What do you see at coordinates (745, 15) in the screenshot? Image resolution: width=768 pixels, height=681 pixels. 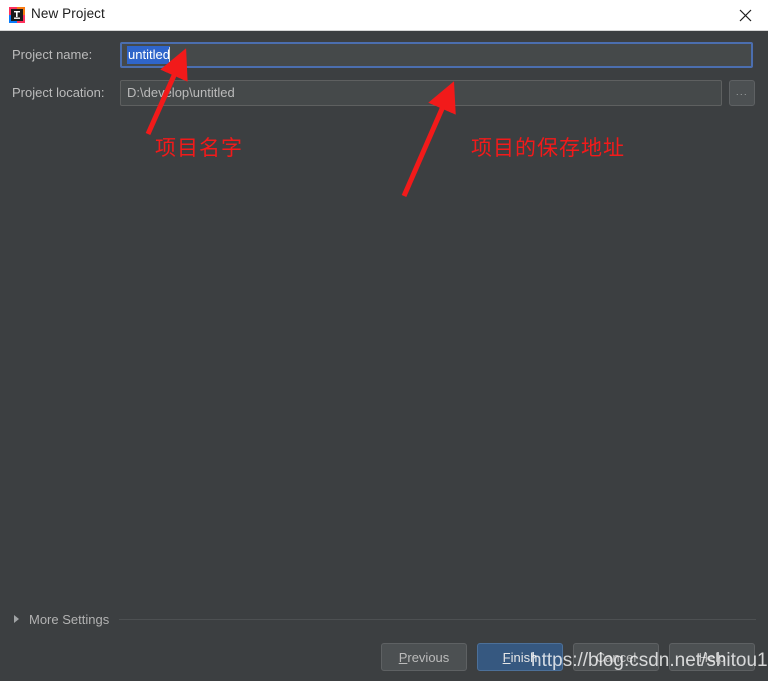 I see `close-icon` at bounding box center [745, 15].